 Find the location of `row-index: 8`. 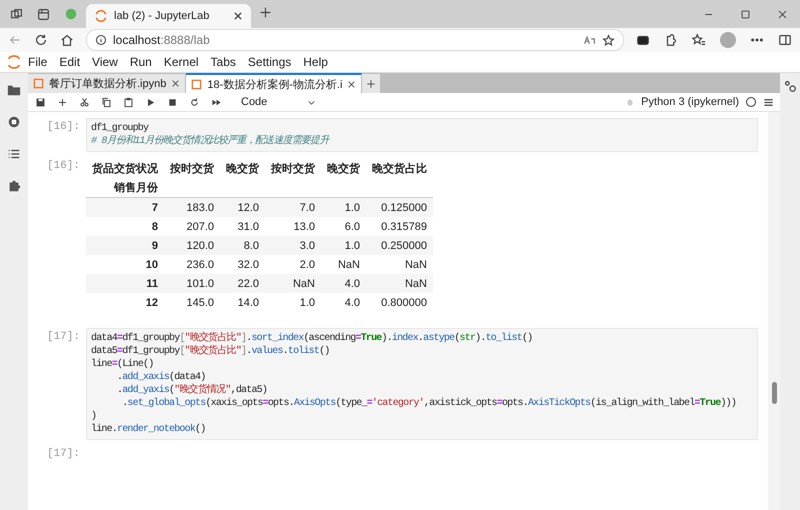

row-index: 8 is located at coordinates (125, 226).